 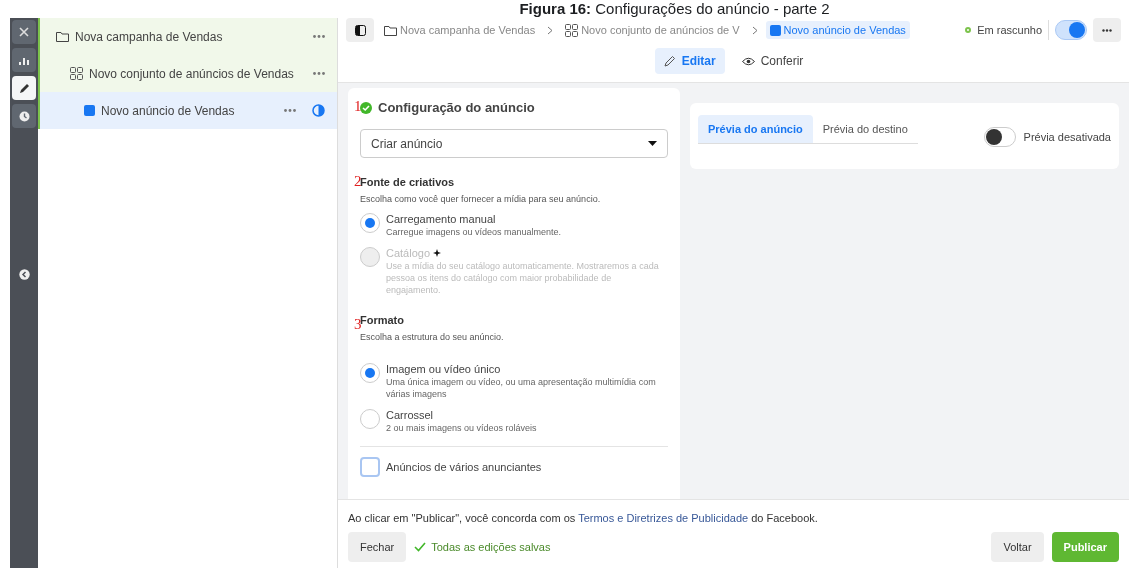 What do you see at coordinates (461, 428) in the screenshot?
I see `option-description: 2 ou mais imagens ou vídeos roláveis` at bounding box center [461, 428].